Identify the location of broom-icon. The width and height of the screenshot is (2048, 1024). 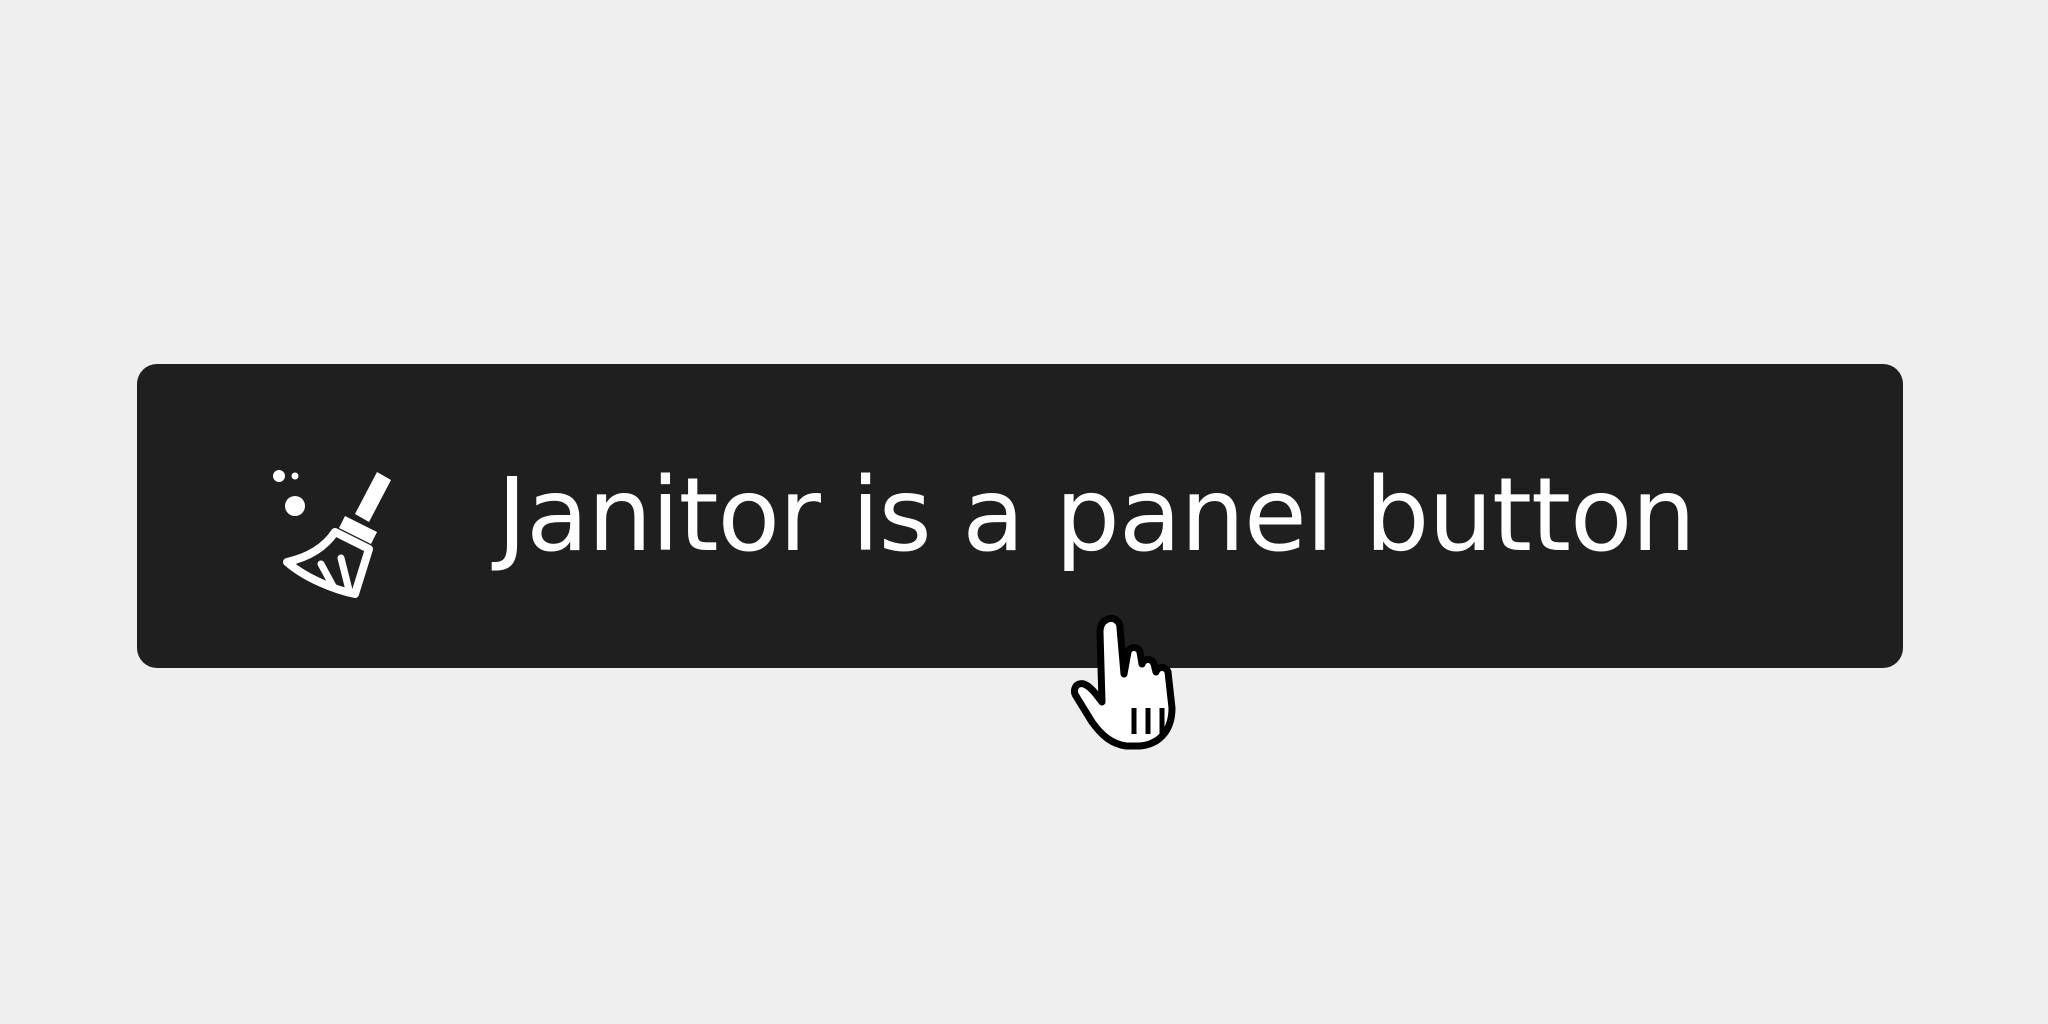
(332, 534).